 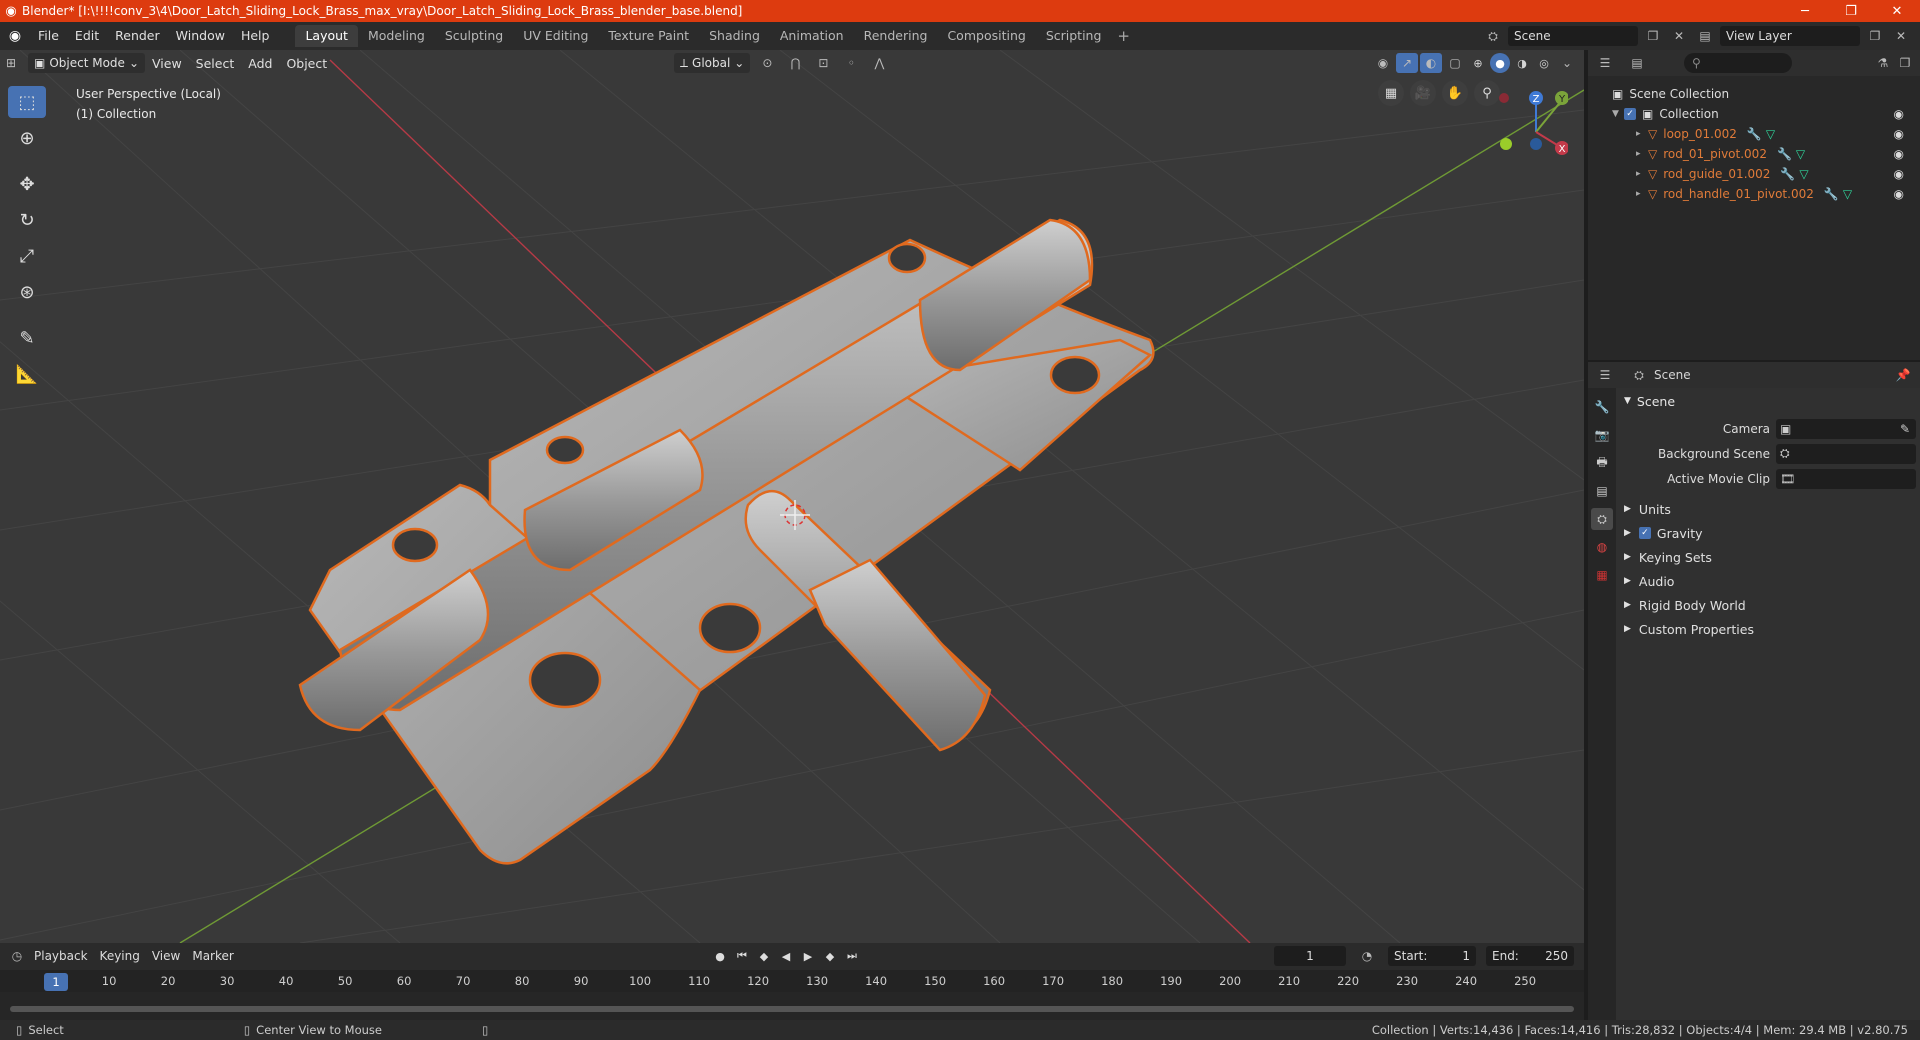 I want to click on end-frame-field: End: 250, so click(x=1530, y=956).